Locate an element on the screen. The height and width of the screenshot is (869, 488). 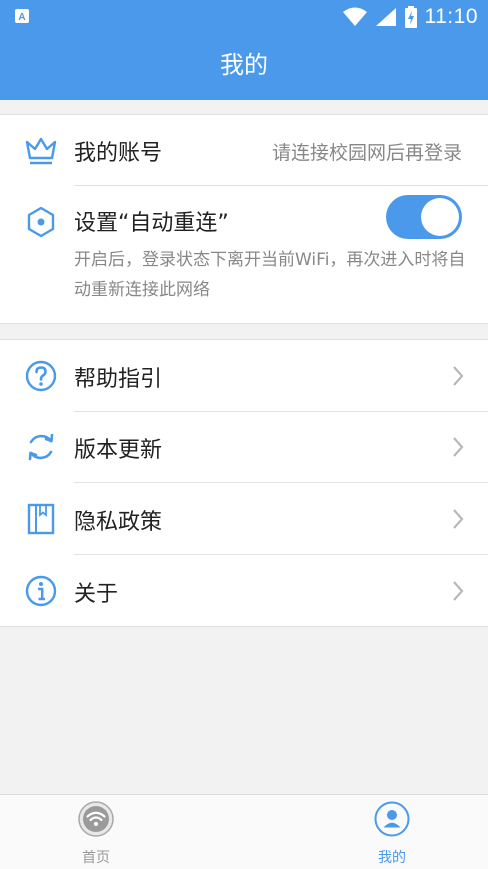
tab-mine-label: 我的 is located at coordinates (392, 858).